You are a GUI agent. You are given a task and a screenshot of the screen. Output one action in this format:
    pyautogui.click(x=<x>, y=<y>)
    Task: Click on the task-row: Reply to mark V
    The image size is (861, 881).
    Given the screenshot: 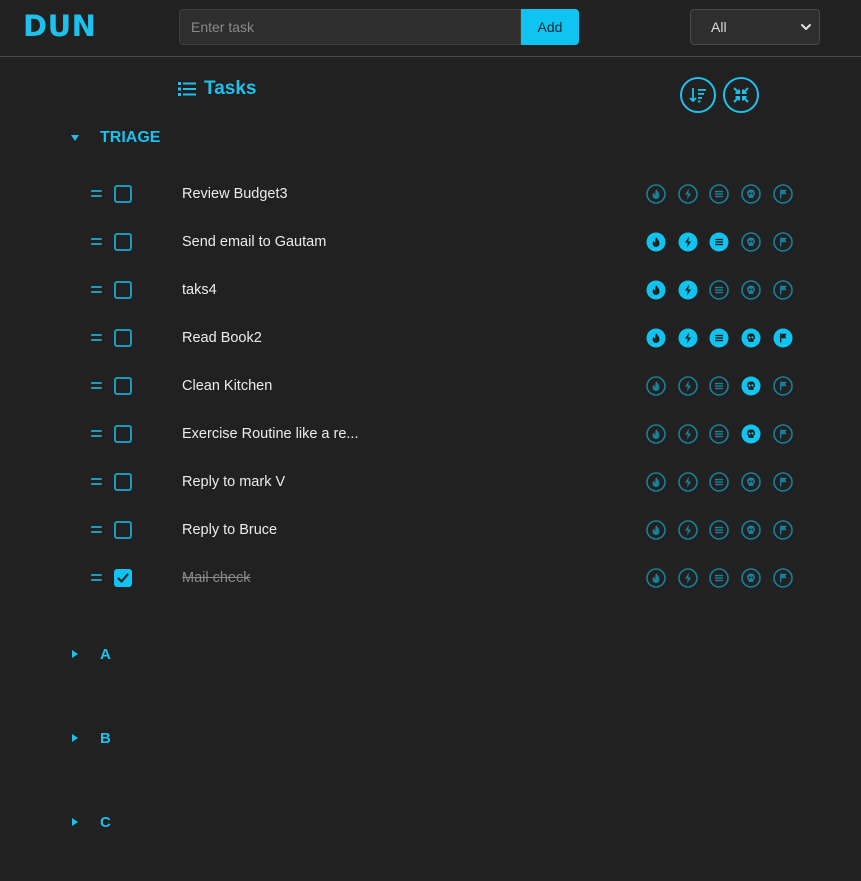 What is the action you would take?
    pyautogui.click(x=430, y=482)
    